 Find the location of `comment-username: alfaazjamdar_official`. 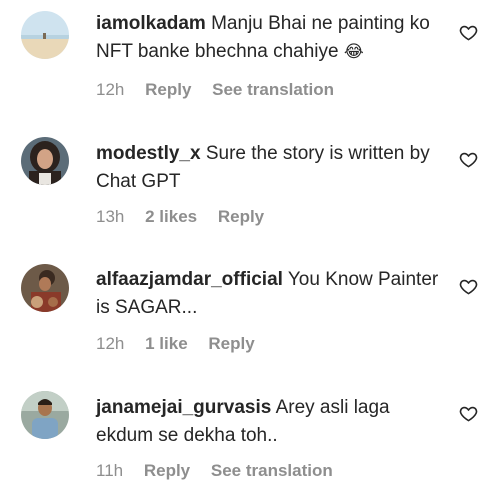

comment-username: alfaazjamdar_official is located at coordinates (189, 279).